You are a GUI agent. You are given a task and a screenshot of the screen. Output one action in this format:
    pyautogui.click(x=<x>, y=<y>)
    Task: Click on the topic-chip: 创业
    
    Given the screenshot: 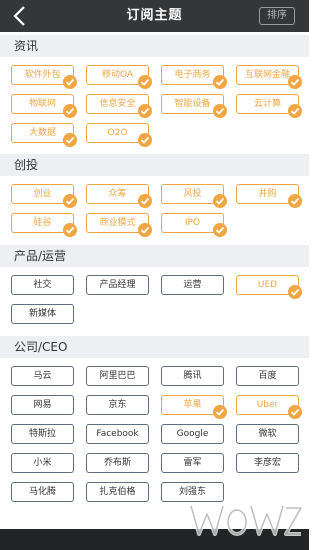 What is the action you would take?
    pyautogui.click(x=44, y=196)
    